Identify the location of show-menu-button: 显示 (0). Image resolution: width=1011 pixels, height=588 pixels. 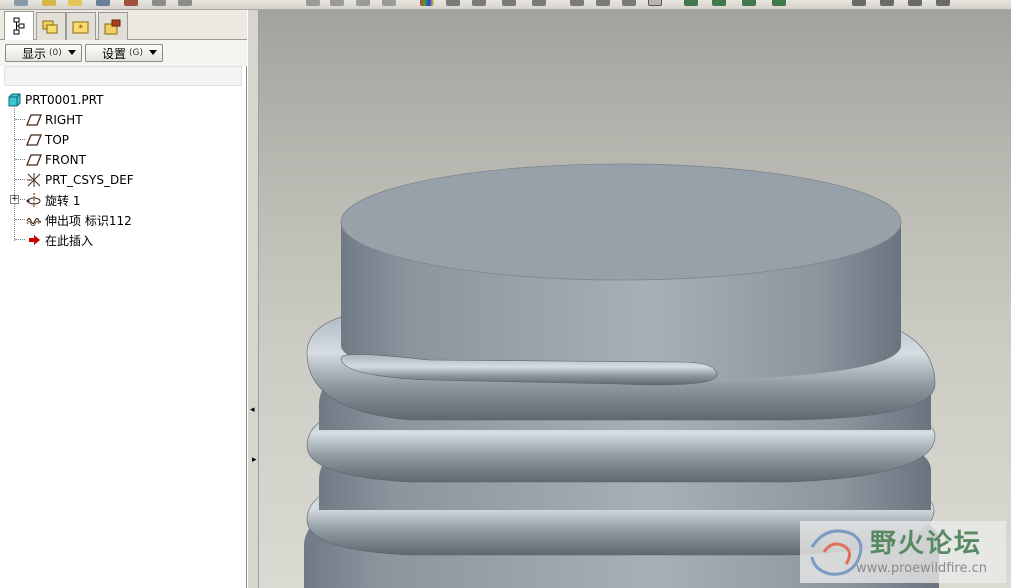
(43, 53).